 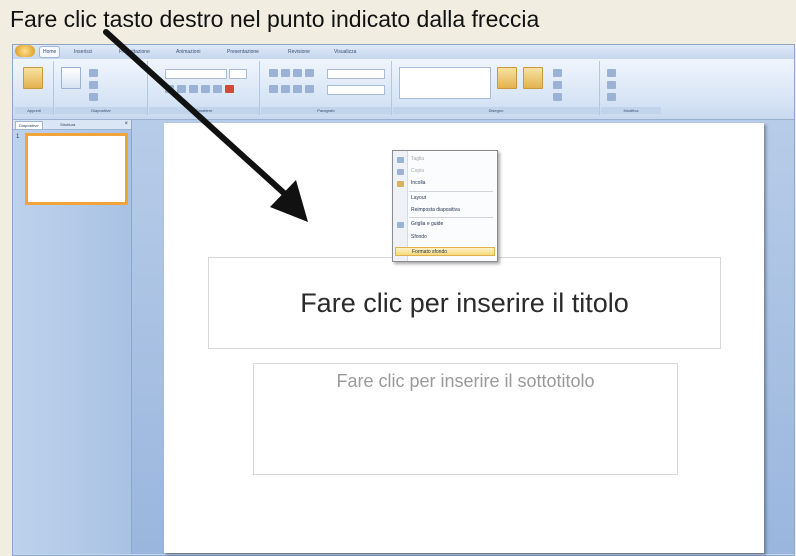 What do you see at coordinates (451, 237) in the screenshot?
I see `menu-item-background: Sfondo` at bounding box center [451, 237].